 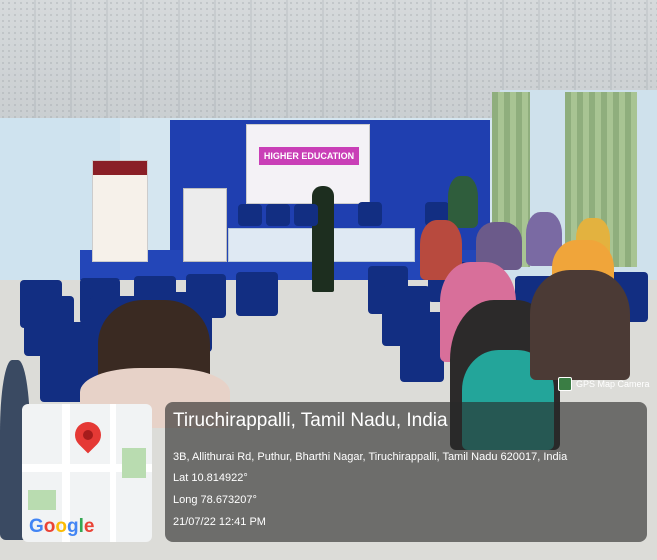 I want to click on banner-header, so click(x=120, y=168).